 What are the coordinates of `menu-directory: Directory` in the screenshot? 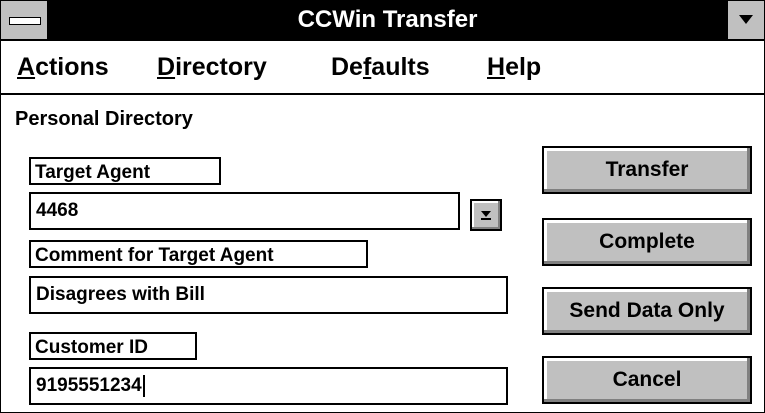 It's located at (212, 67).